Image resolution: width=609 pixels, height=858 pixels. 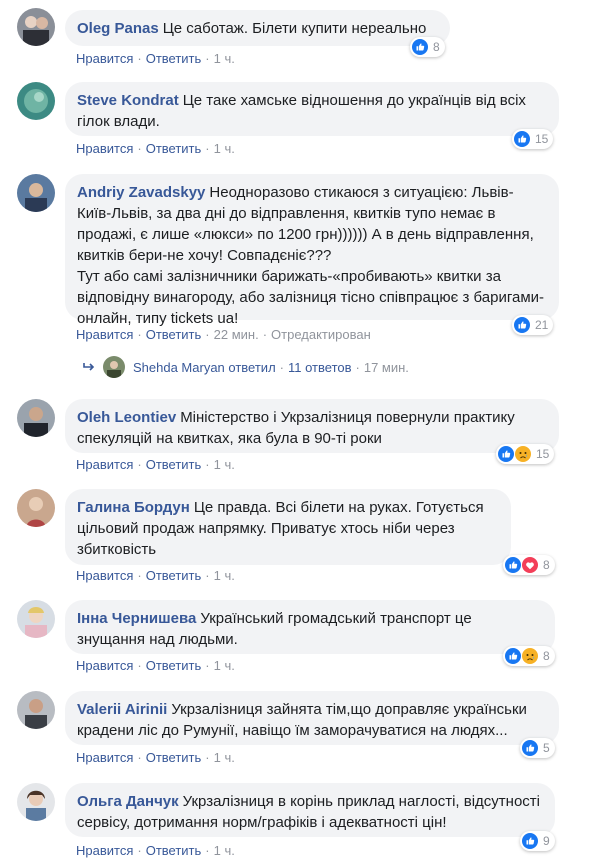 What do you see at coordinates (136, 618) in the screenshot?
I see `comment-author: Інна Чернишева` at bounding box center [136, 618].